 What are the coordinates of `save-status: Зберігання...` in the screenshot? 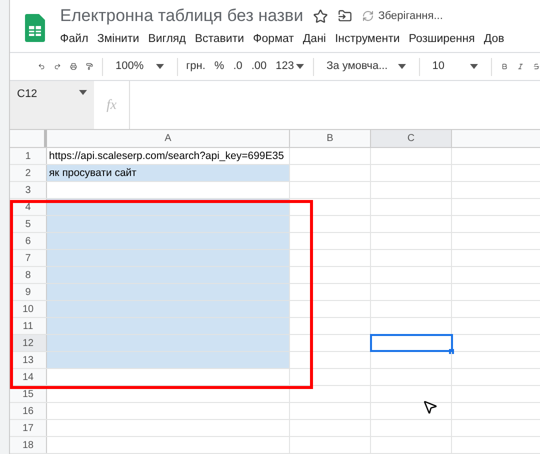 It's located at (410, 16).